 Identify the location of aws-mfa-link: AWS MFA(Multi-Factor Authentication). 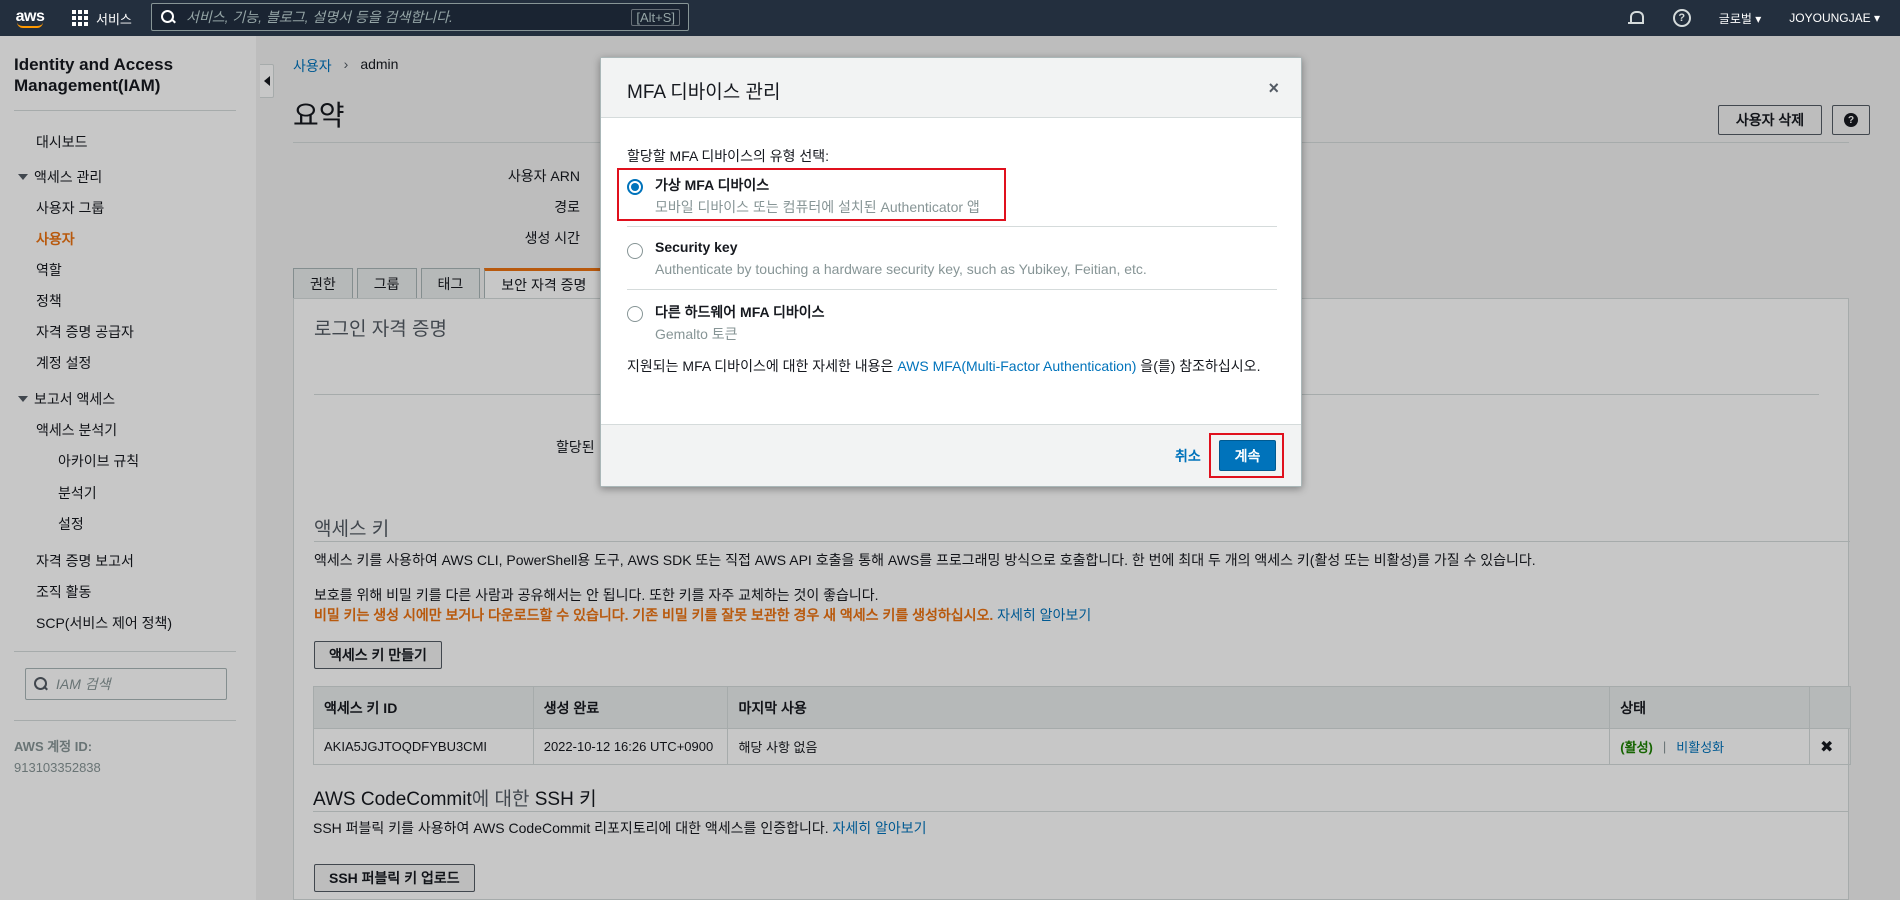
(1016, 366).